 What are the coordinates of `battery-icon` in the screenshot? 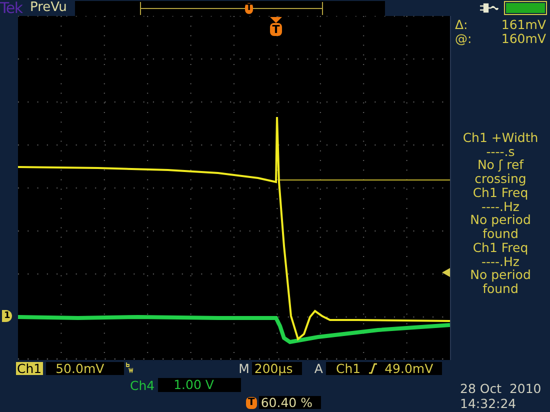 It's located at (525, 8).